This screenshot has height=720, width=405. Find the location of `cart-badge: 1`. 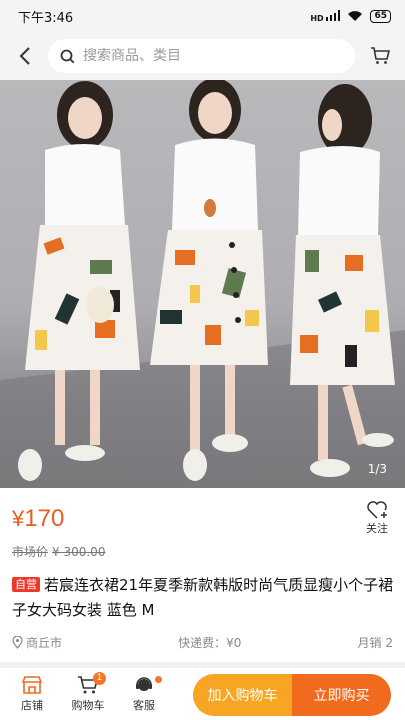

cart-badge: 1 is located at coordinates (99, 678).